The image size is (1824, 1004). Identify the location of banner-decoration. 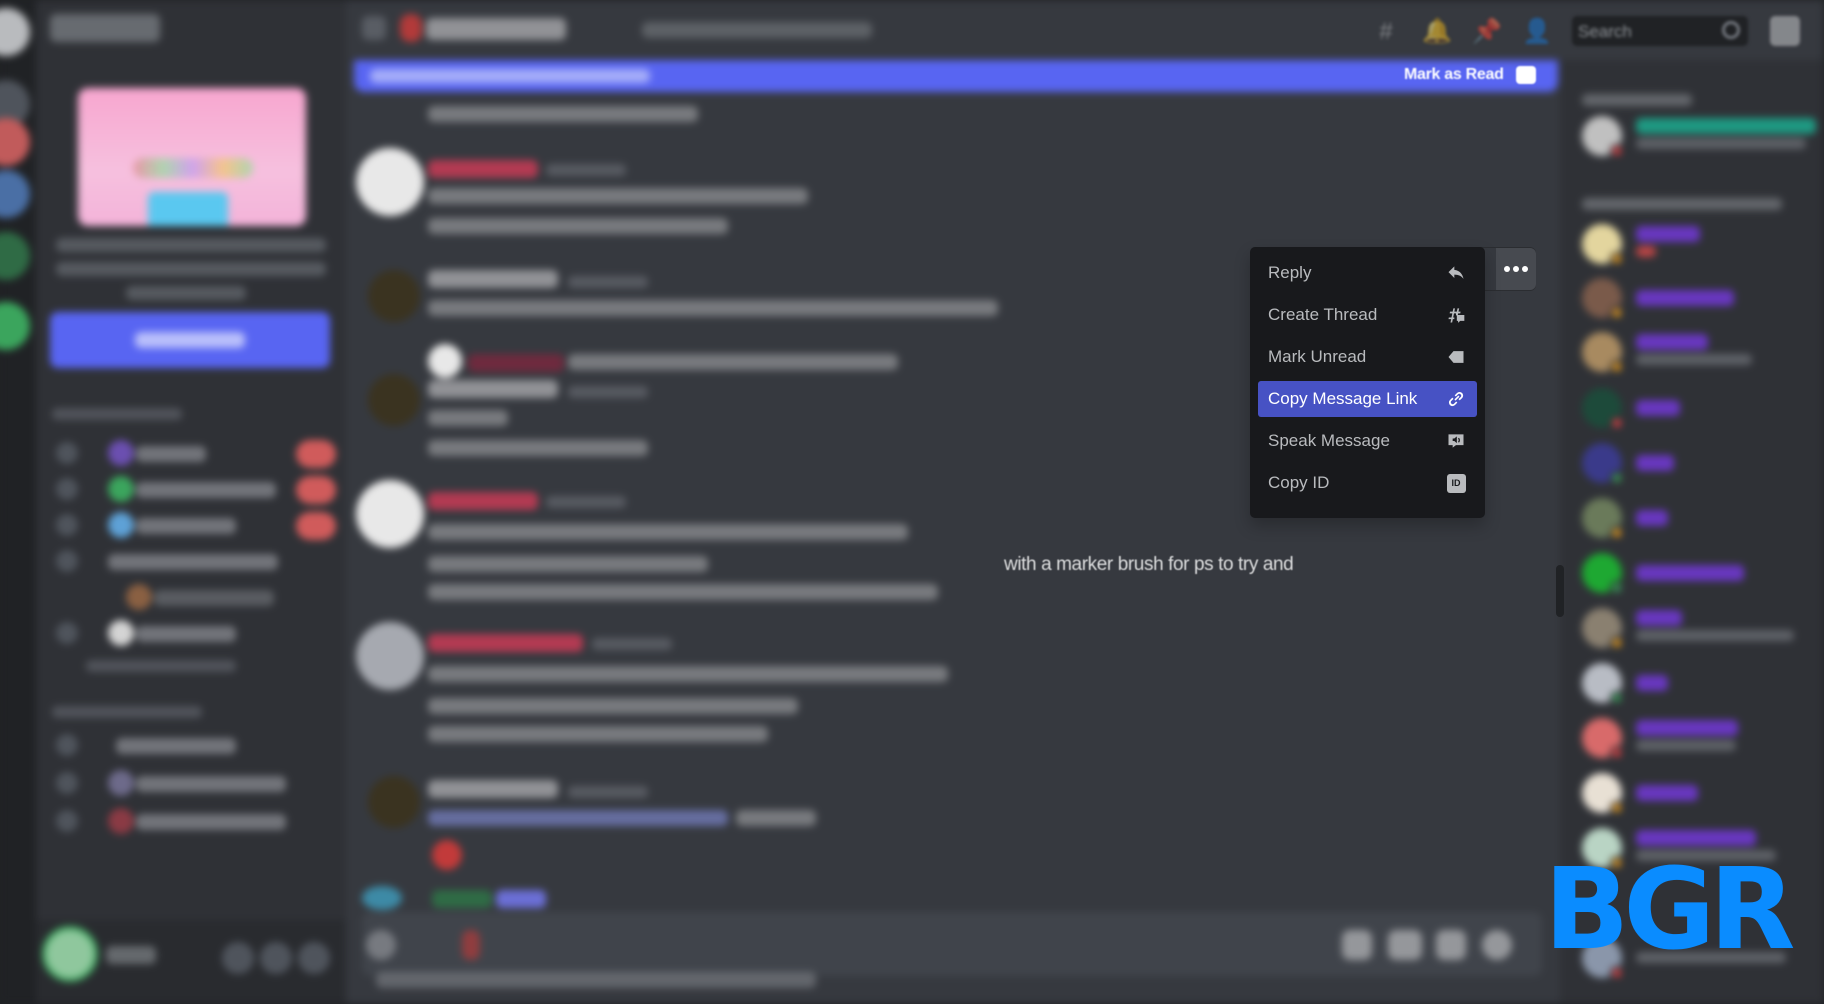
(193, 168).